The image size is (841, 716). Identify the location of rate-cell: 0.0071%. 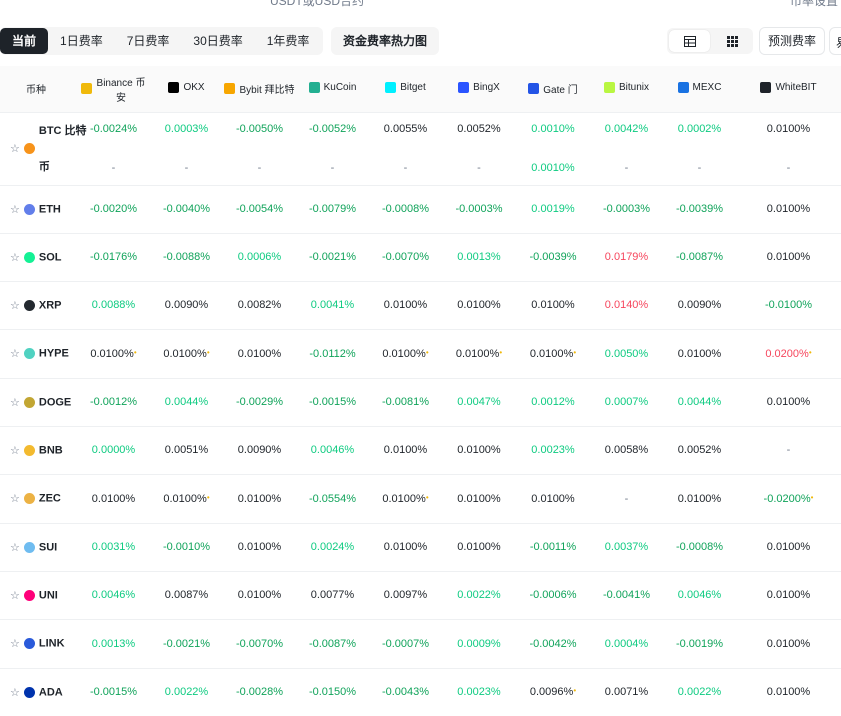
(626, 692).